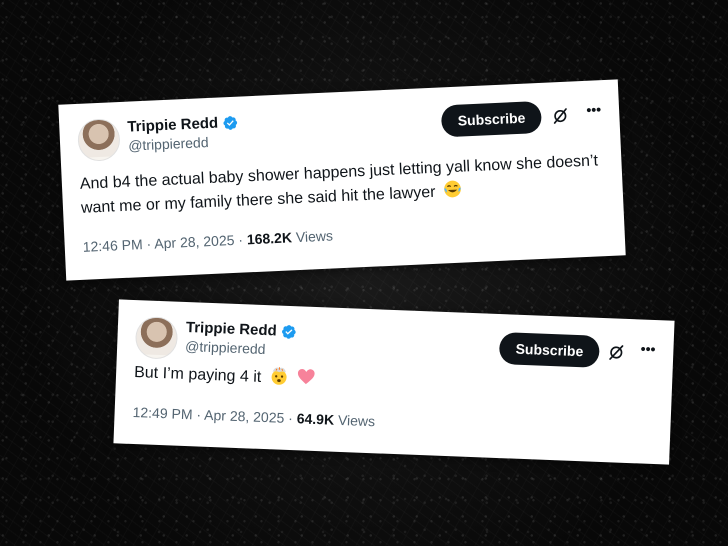 This screenshot has width=728, height=546. I want to click on tweet-meta: 12:49 PM · Apr 28, 2025 · 64.9K Views, so click(253, 416).